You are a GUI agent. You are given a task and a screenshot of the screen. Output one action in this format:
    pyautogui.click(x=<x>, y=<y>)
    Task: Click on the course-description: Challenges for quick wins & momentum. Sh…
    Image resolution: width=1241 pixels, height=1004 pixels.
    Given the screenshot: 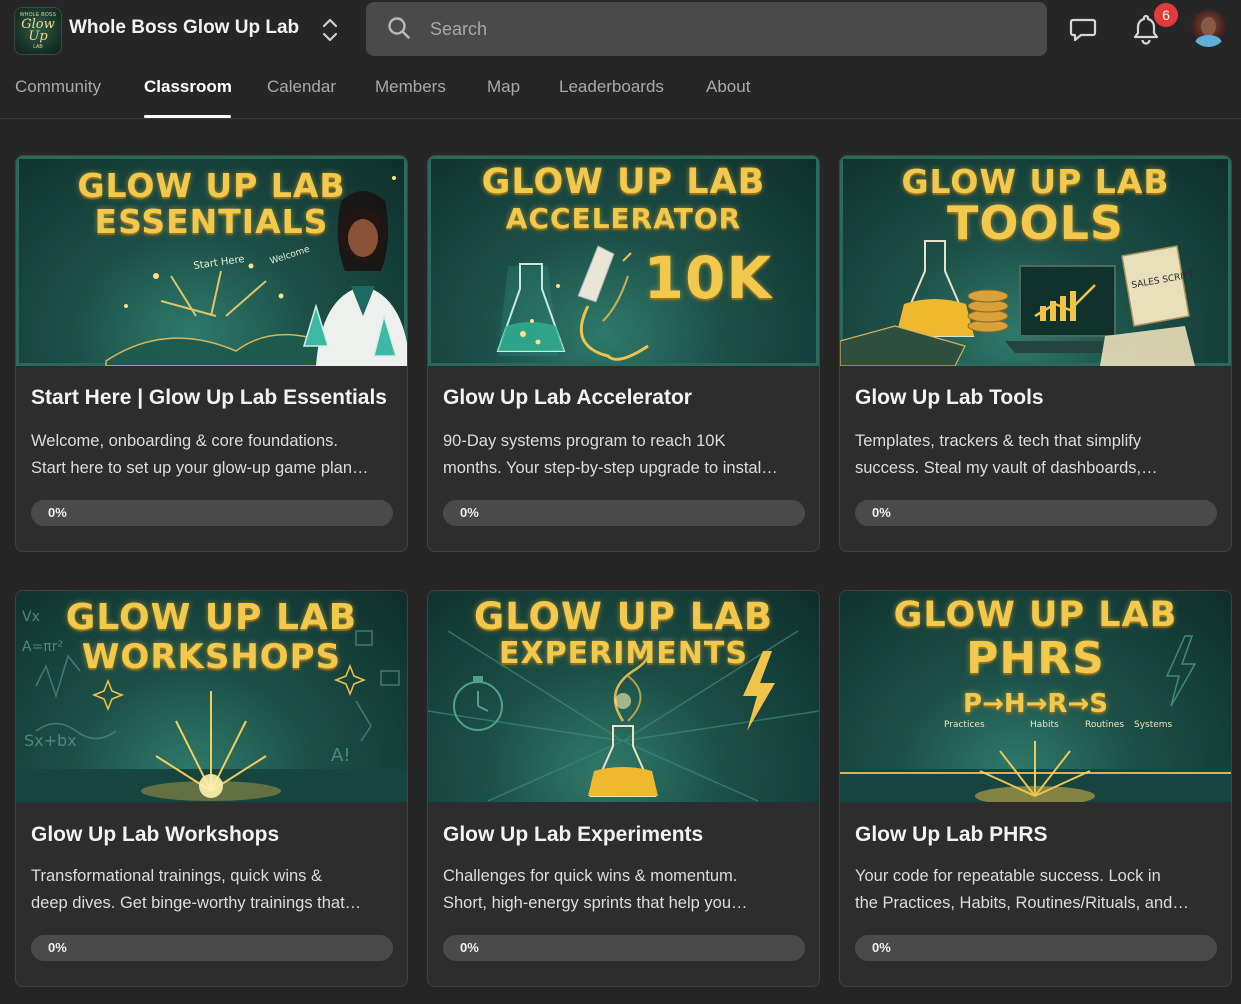 What is the action you would take?
    pyautogui.click(x=625, y=890)
    